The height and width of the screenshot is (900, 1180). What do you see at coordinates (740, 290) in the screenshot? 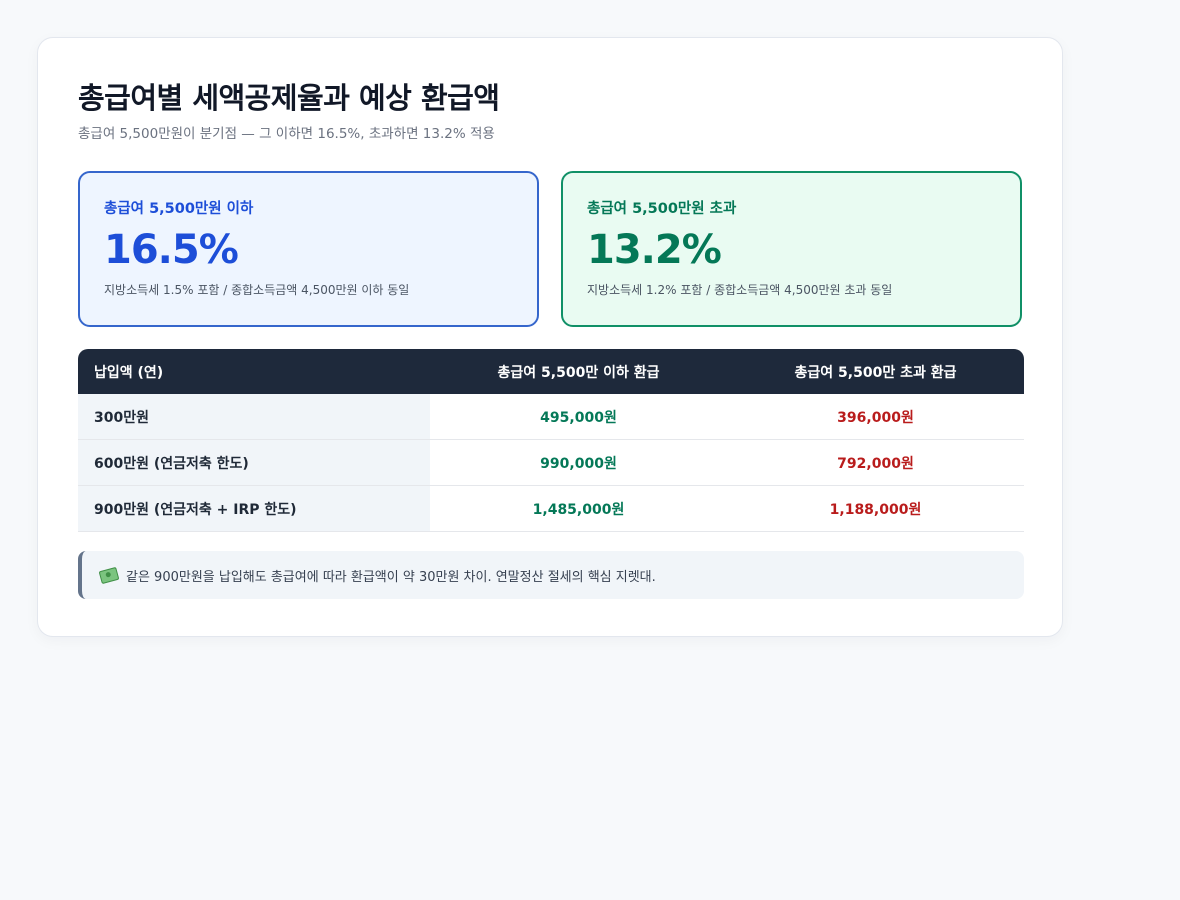
I see `rate-card-note: 지방소득세 1.2% 포함 / 종합소득금액 4,500만원 초과 동일` at bounding box center [740, 290].